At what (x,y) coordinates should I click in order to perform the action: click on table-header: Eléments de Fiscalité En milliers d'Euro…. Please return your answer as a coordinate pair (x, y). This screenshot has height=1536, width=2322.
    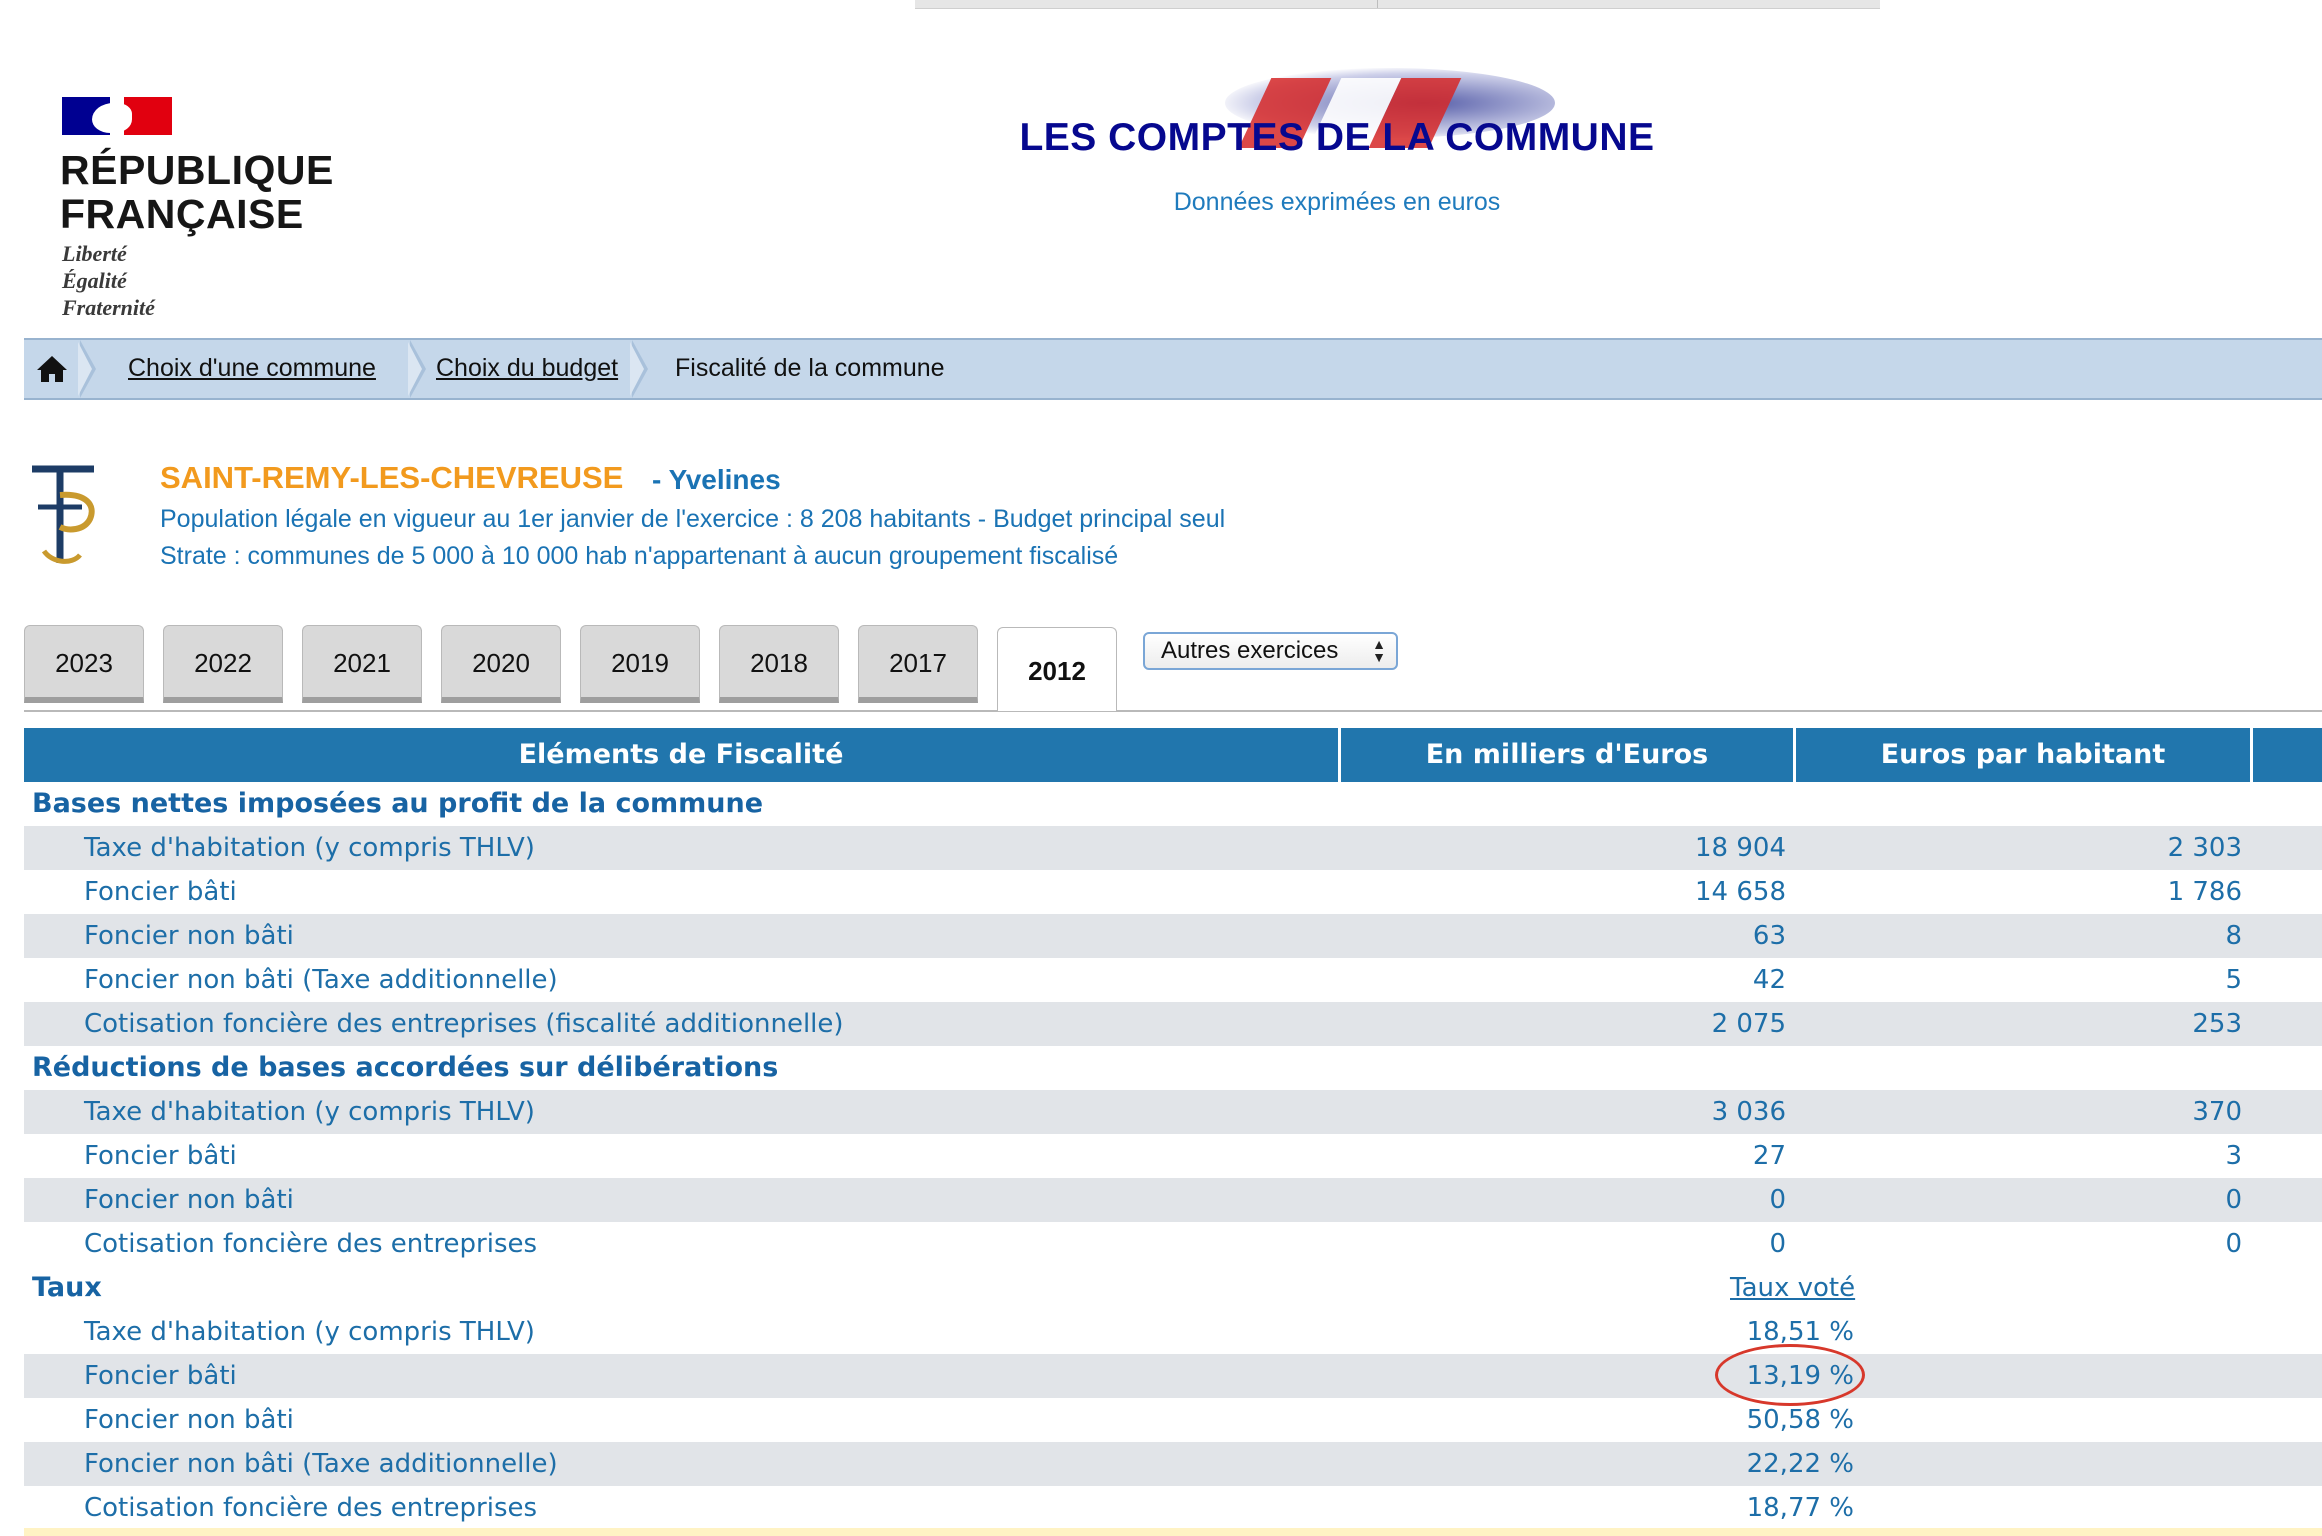
    Looking at the image, I should click on (1173, 755).